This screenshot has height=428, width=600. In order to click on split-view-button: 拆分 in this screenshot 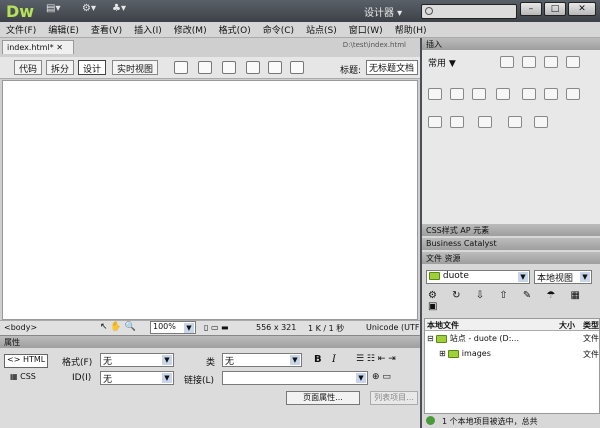, I will do `click(60, 67)`.